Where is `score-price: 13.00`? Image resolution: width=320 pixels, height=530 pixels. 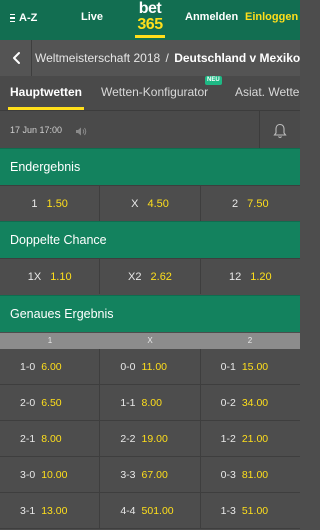 score-price: 13.00 is located at coordinates (54, 510).